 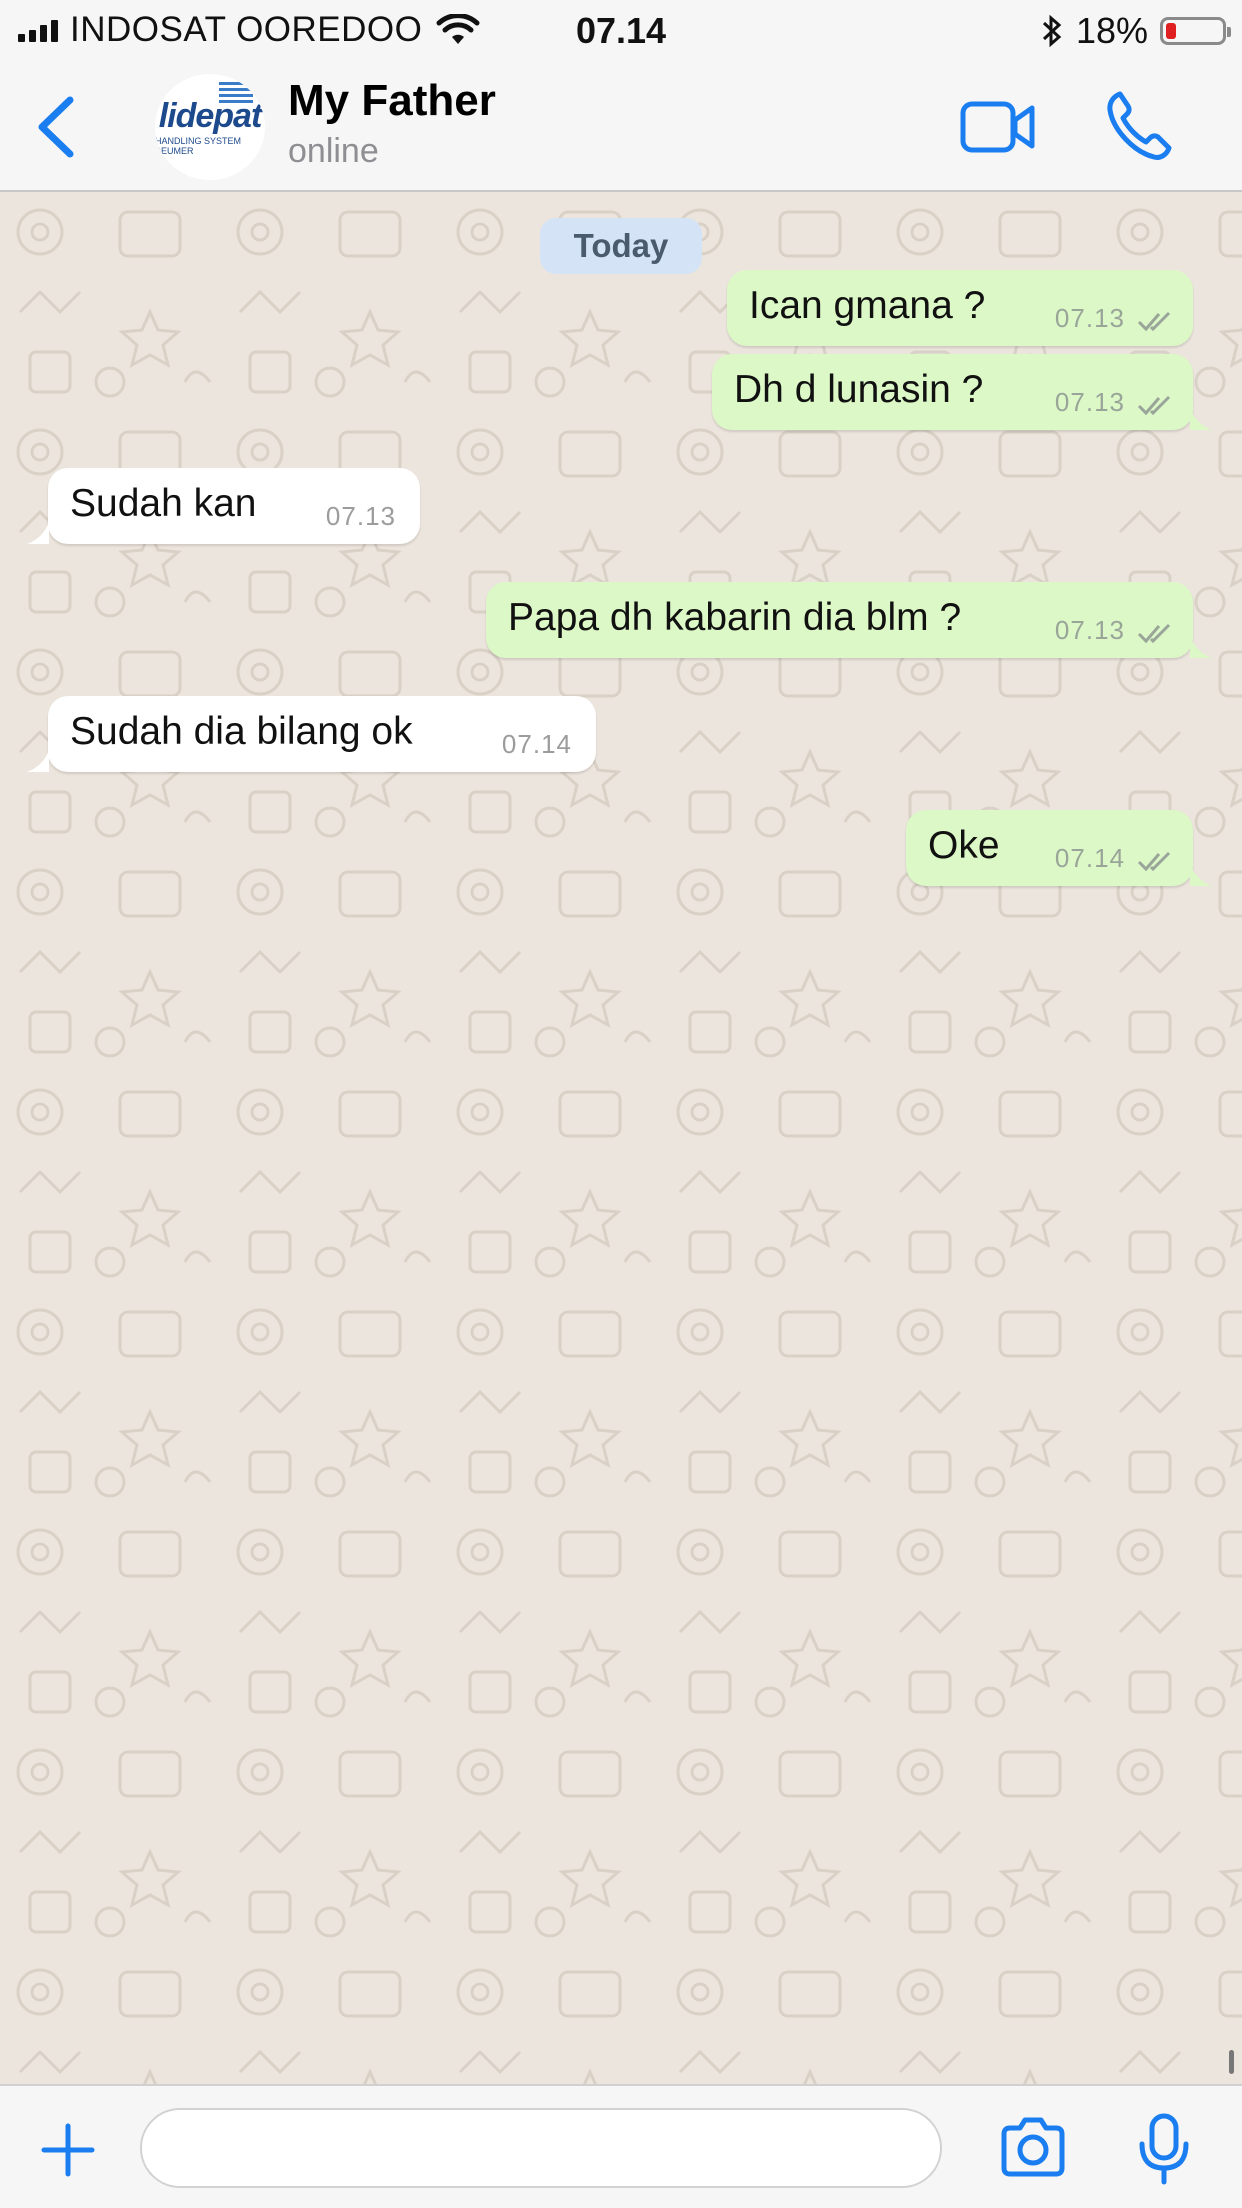 I want to click on message-bubble-outgoing: Oke 07.14, so click(x=1049, y=848).